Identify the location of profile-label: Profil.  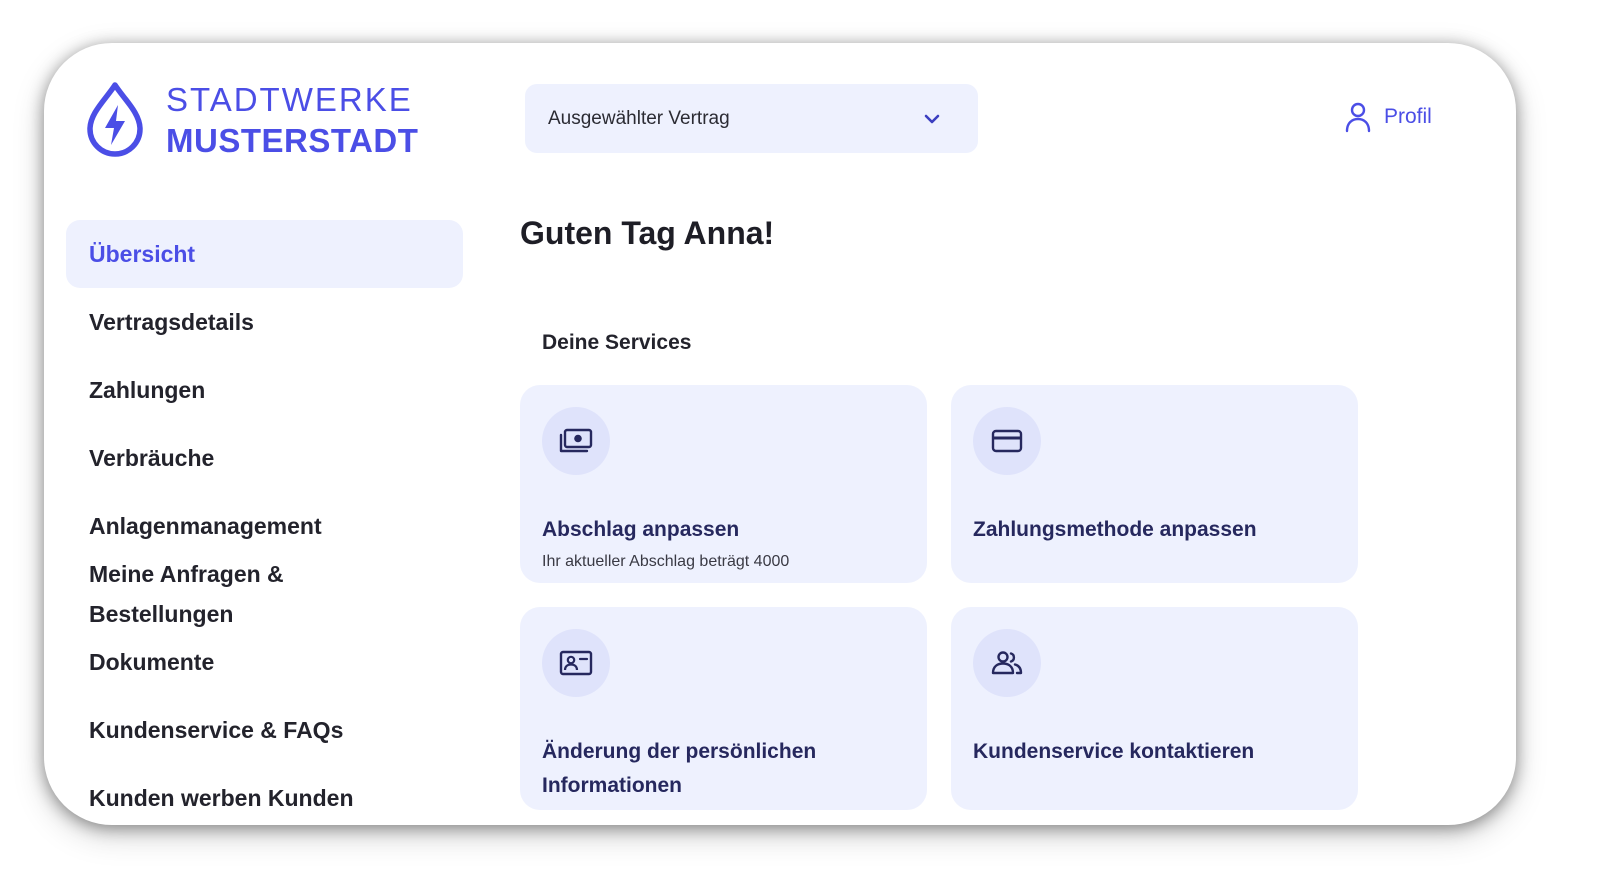
(1408, 116).